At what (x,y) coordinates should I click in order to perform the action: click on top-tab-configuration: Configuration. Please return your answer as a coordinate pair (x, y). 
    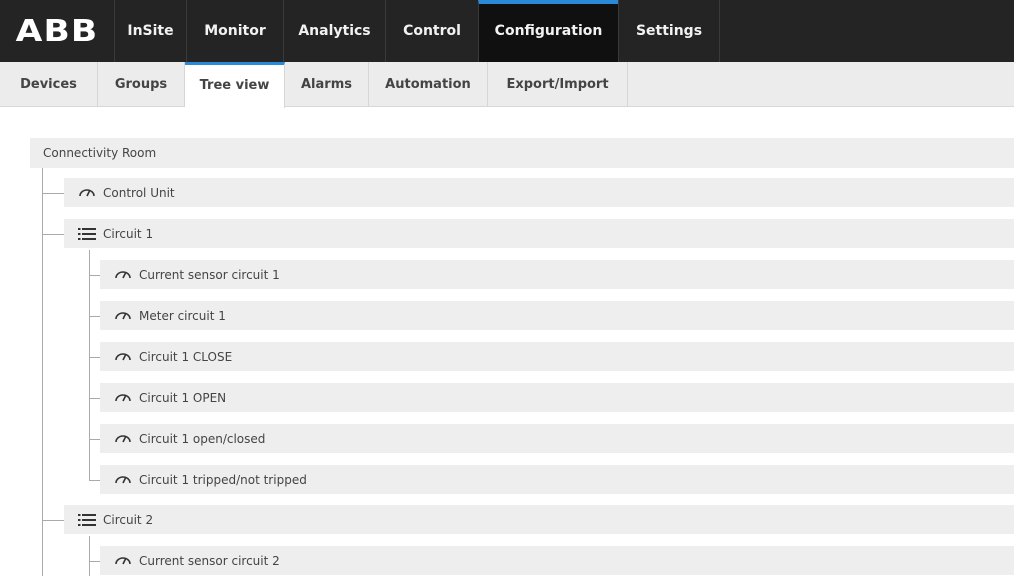
    Looking at the image, I should click on (548, 31).